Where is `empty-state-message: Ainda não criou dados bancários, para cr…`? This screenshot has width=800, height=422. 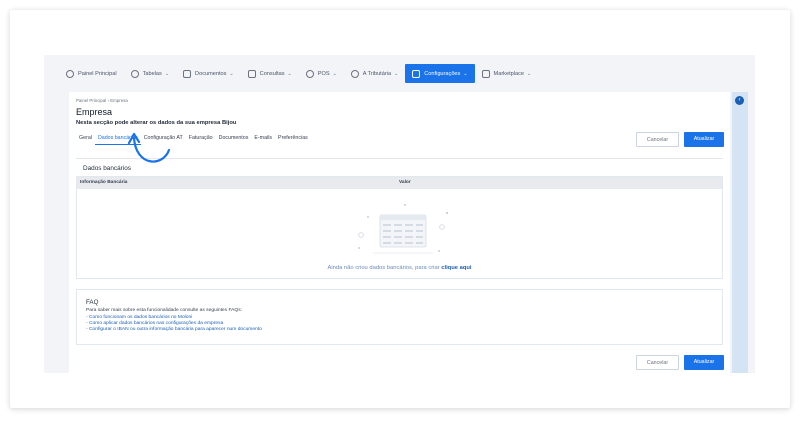 empty-state-message: Ainda não criou dados bancários, para cr… is located at coordinates (399, 268).